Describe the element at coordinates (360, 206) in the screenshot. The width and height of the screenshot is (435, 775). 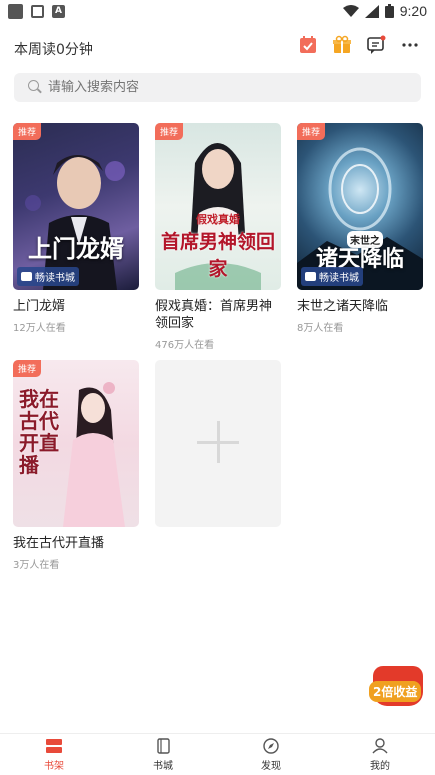
I see `book-cover: 推荐 末世之 诸天降临 畅读书城` at that location.